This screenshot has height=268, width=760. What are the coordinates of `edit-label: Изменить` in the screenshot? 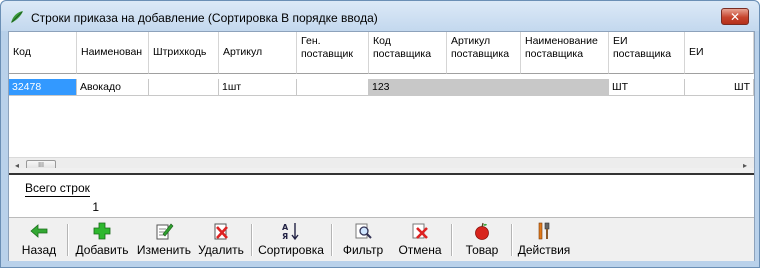 It's located at (164, 250).